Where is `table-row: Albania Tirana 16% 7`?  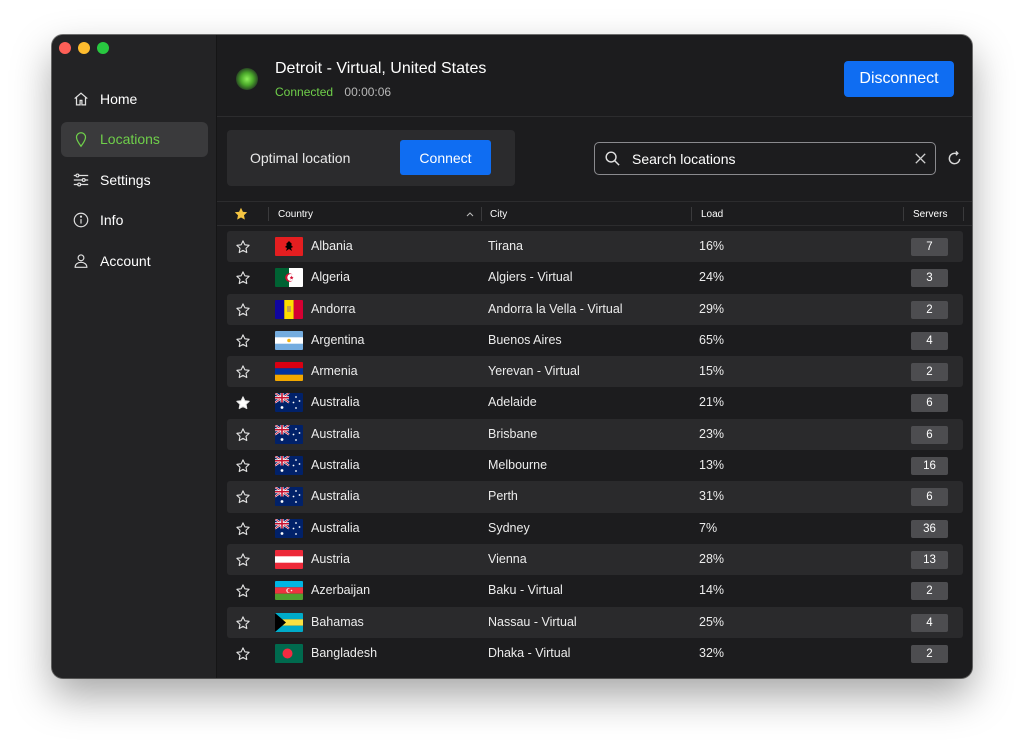
table-row: Albania Tirana 16% 7 is located at coordinates (595, 247).